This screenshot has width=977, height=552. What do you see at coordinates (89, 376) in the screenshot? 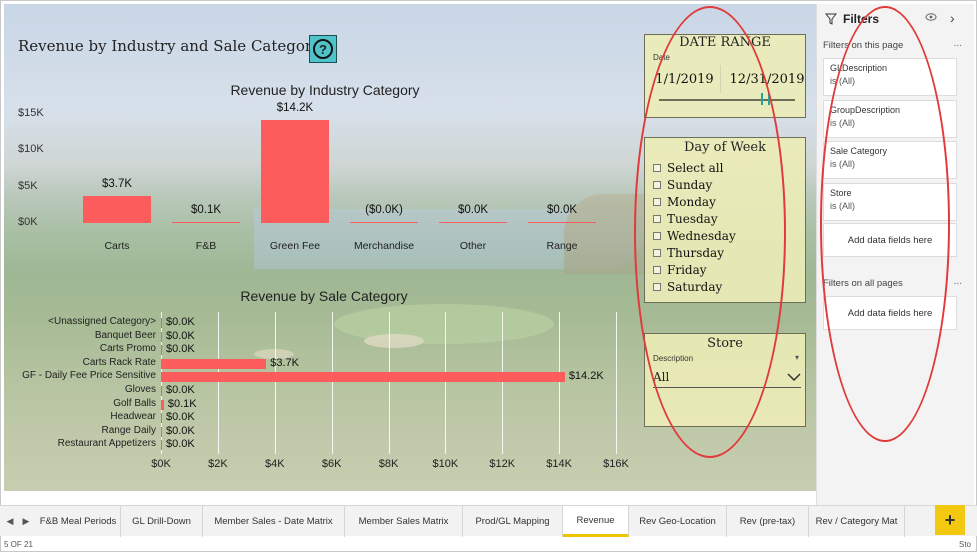
I see `sale-category-label: GF - Daily Fee Price Sensitive` at bounding box center [89, 376].